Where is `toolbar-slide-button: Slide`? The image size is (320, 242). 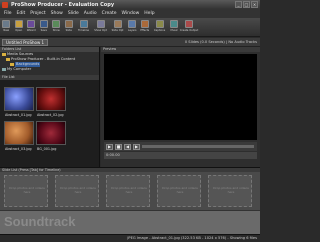
toolbar-slide-button: Slide is located at coordinates (69, 27).